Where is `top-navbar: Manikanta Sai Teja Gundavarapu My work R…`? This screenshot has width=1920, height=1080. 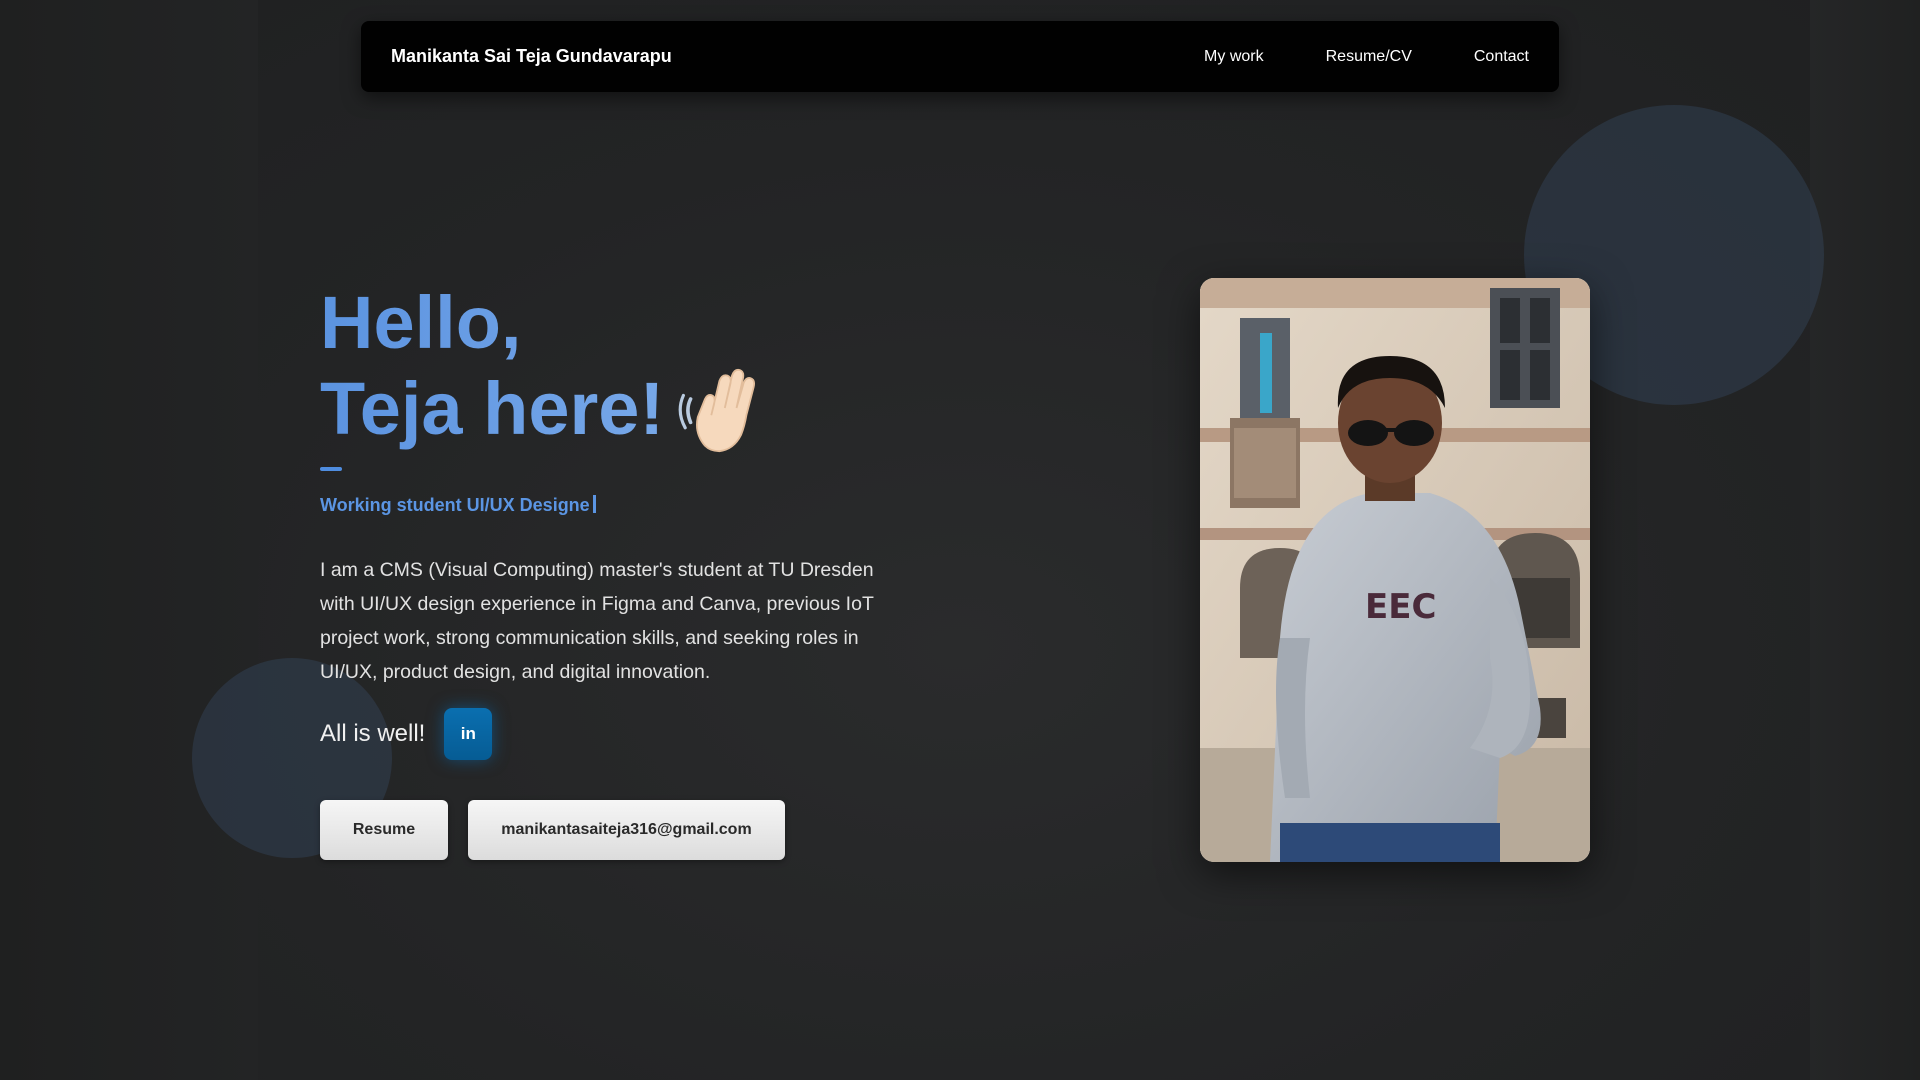 top-navbar: Manikanta Sai Teja Gundavarapu My work R… is located at coordinates (960, 56).